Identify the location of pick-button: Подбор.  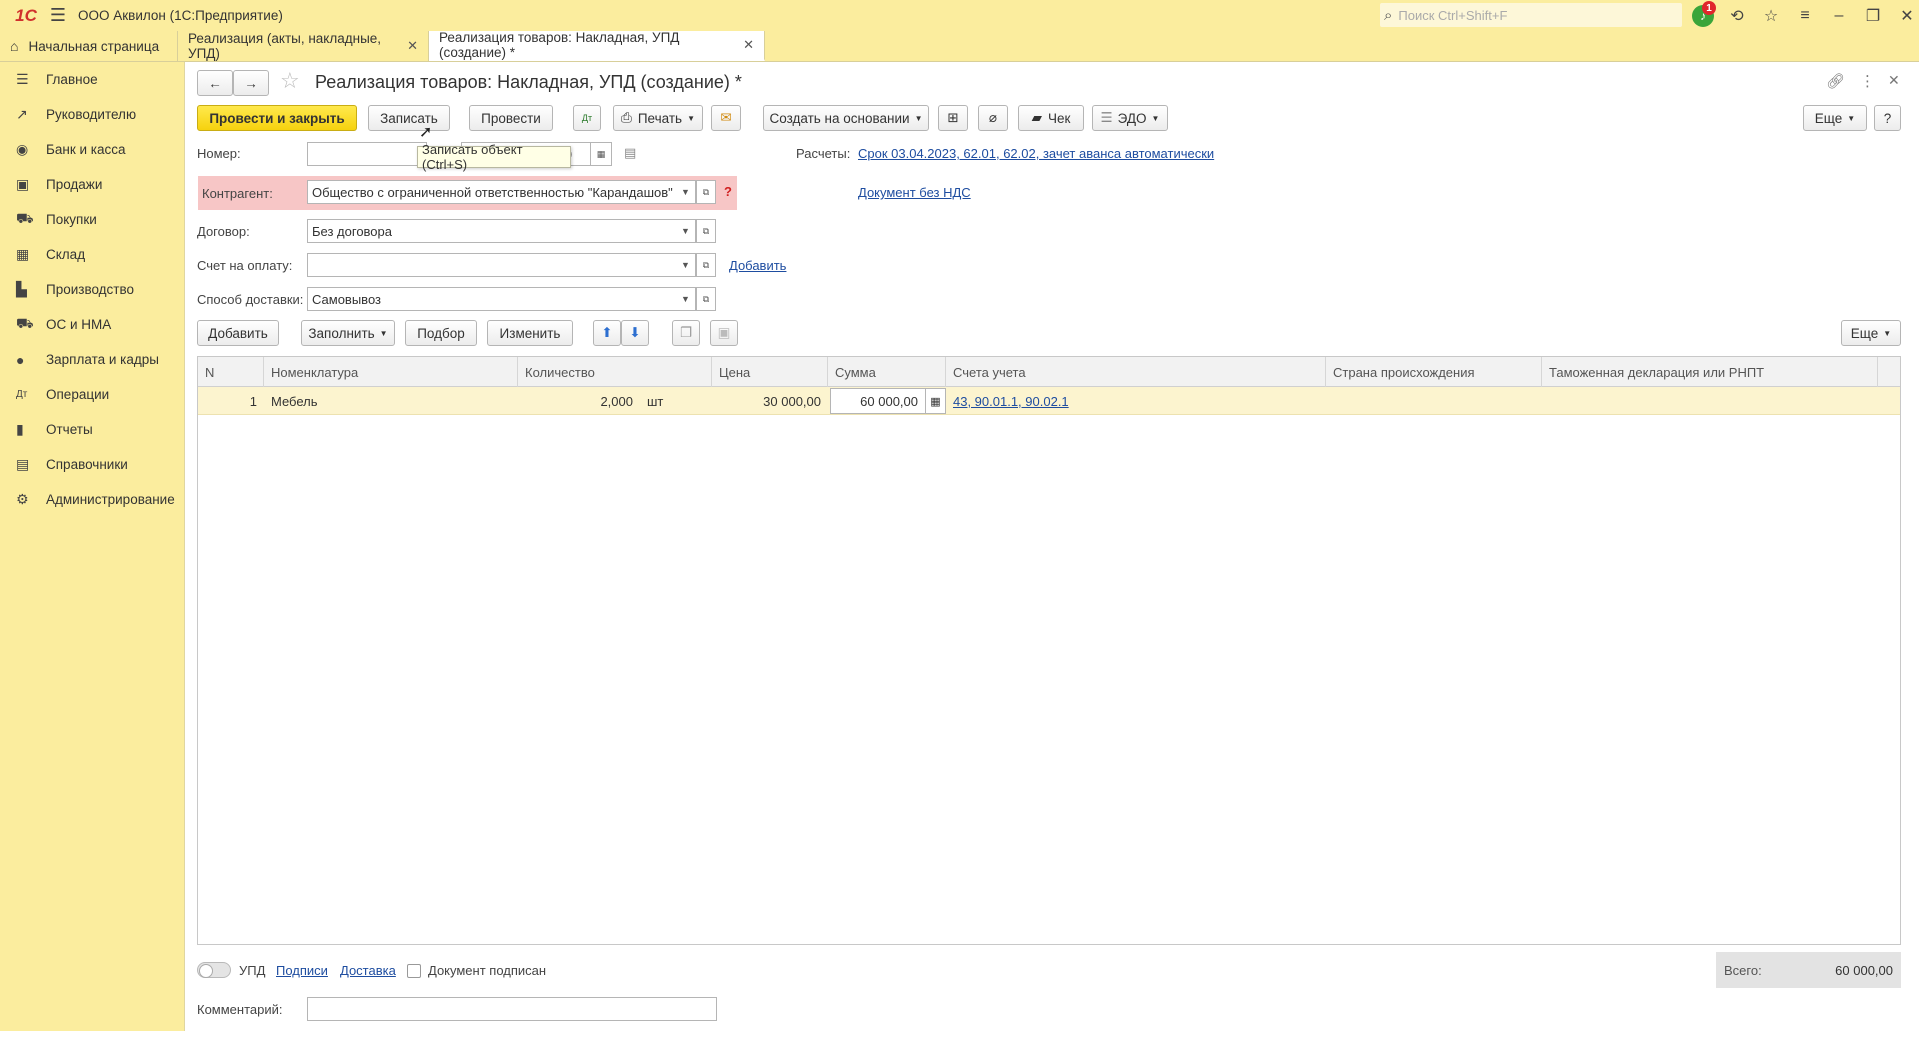
(441, 333).